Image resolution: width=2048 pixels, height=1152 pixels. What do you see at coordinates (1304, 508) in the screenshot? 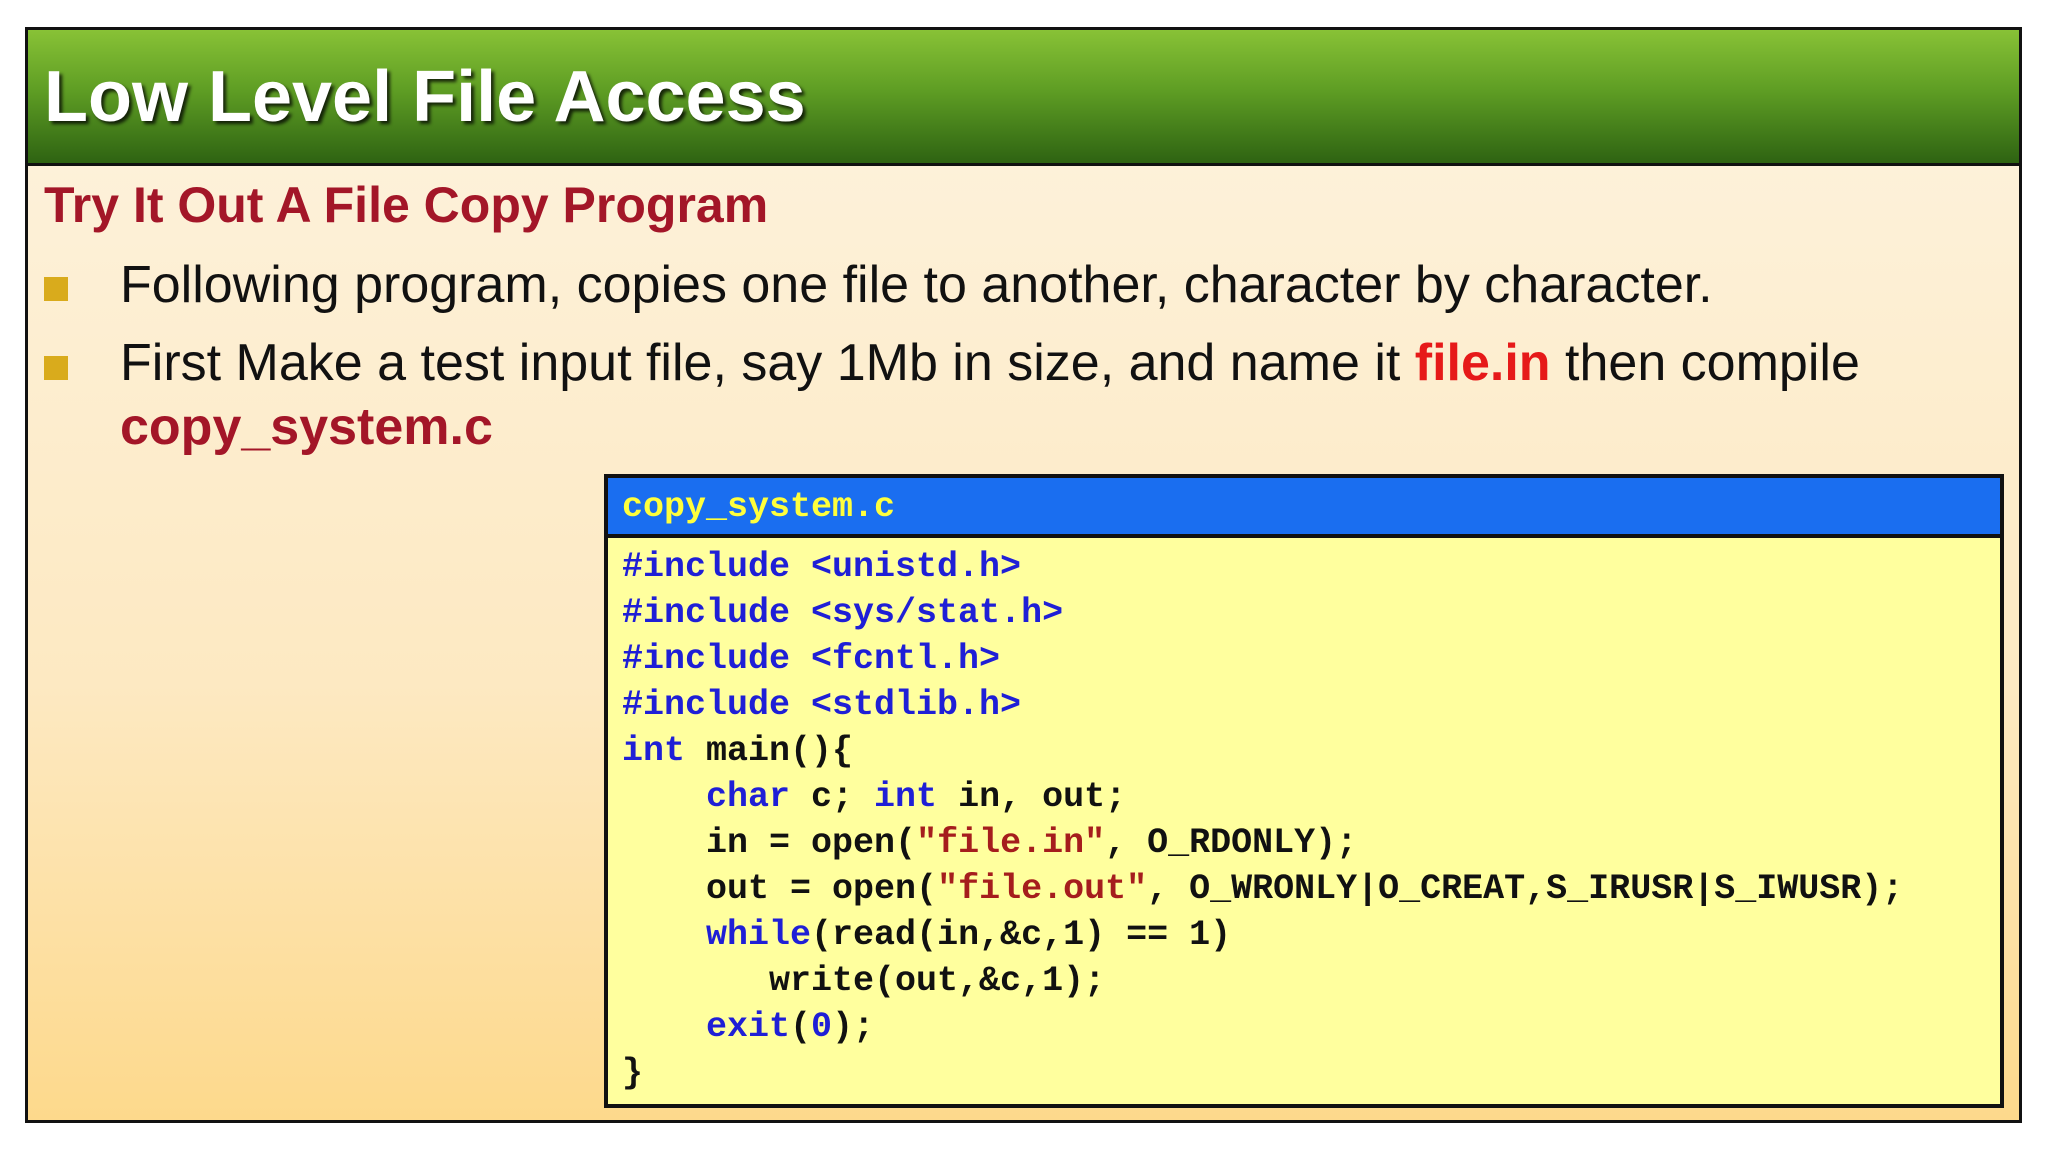
I see `code-box-header: copy_system.c` at bounding box center [1304, 508].